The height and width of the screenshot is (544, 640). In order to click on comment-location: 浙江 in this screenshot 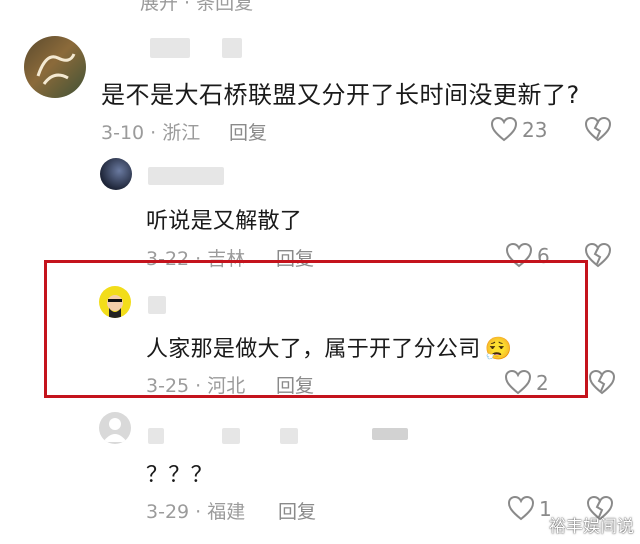, I will do `click(181, 133)`.